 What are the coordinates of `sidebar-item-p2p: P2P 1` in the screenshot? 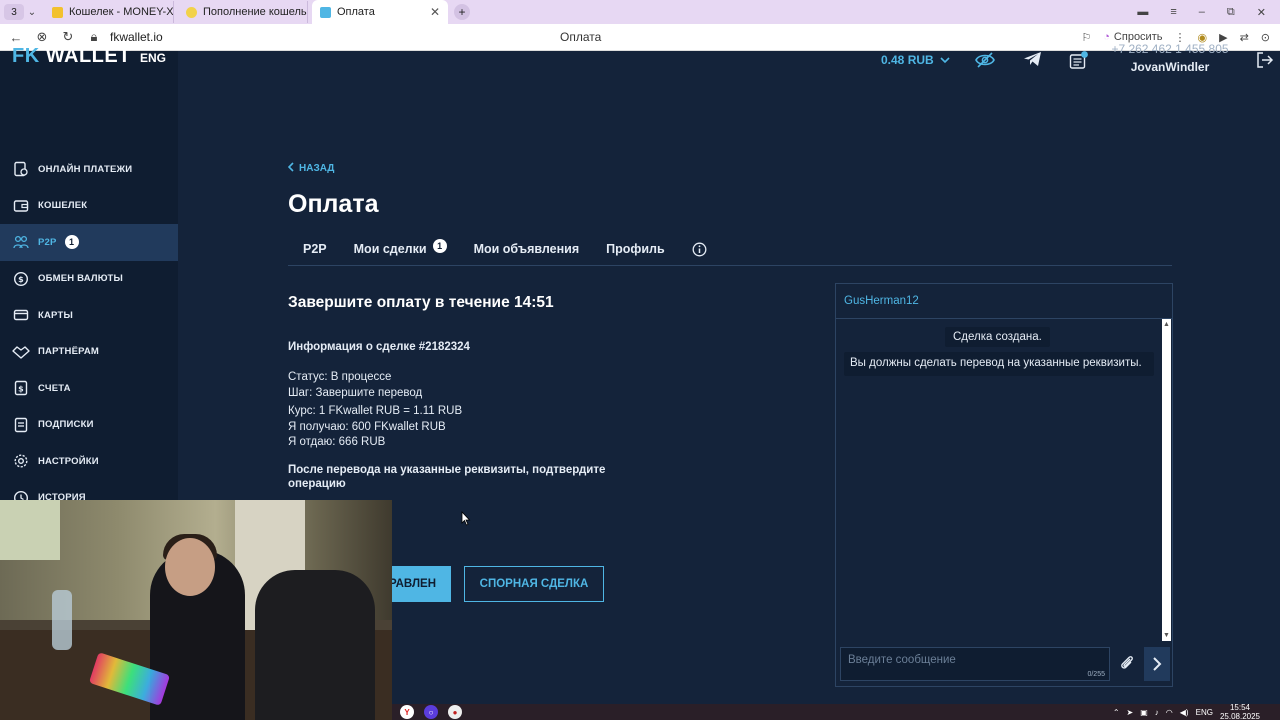 It's located at (89, 242).